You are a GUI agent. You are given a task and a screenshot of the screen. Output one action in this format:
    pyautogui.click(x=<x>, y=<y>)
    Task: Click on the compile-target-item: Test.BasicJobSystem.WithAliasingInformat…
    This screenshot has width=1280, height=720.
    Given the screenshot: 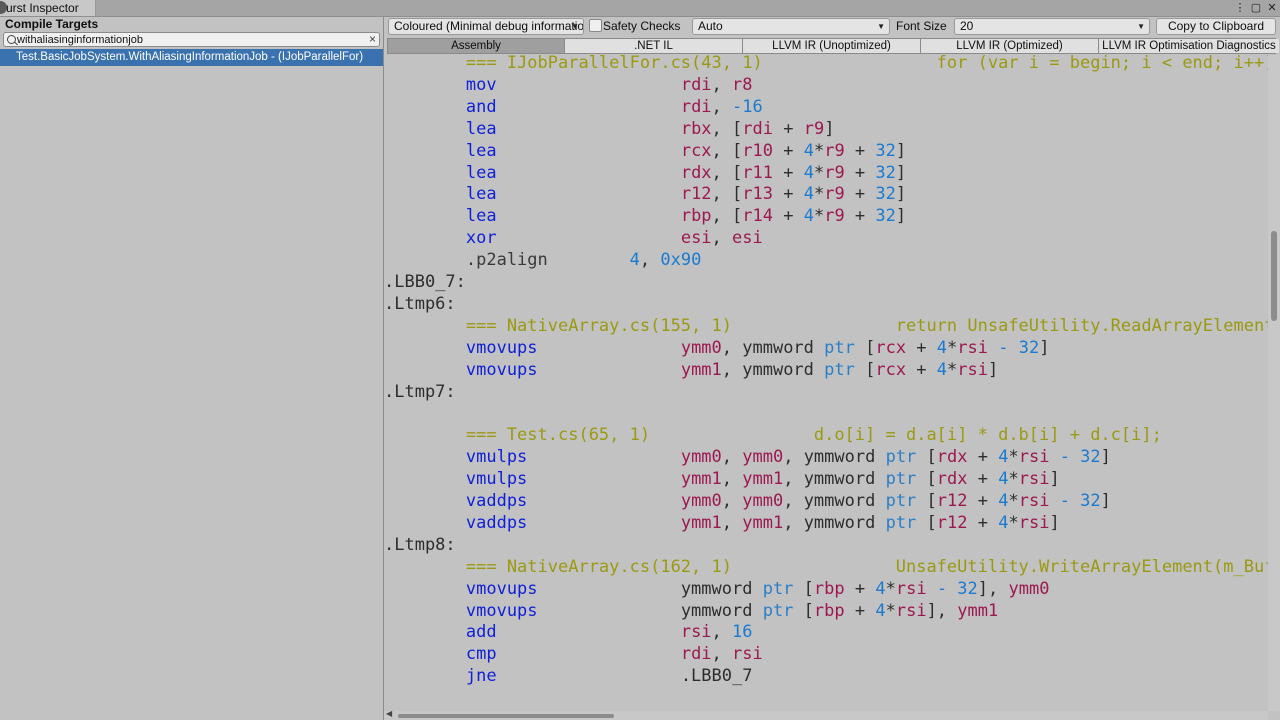 What is the action you would take?
    pyautogui.click(x=191, y=57)
    